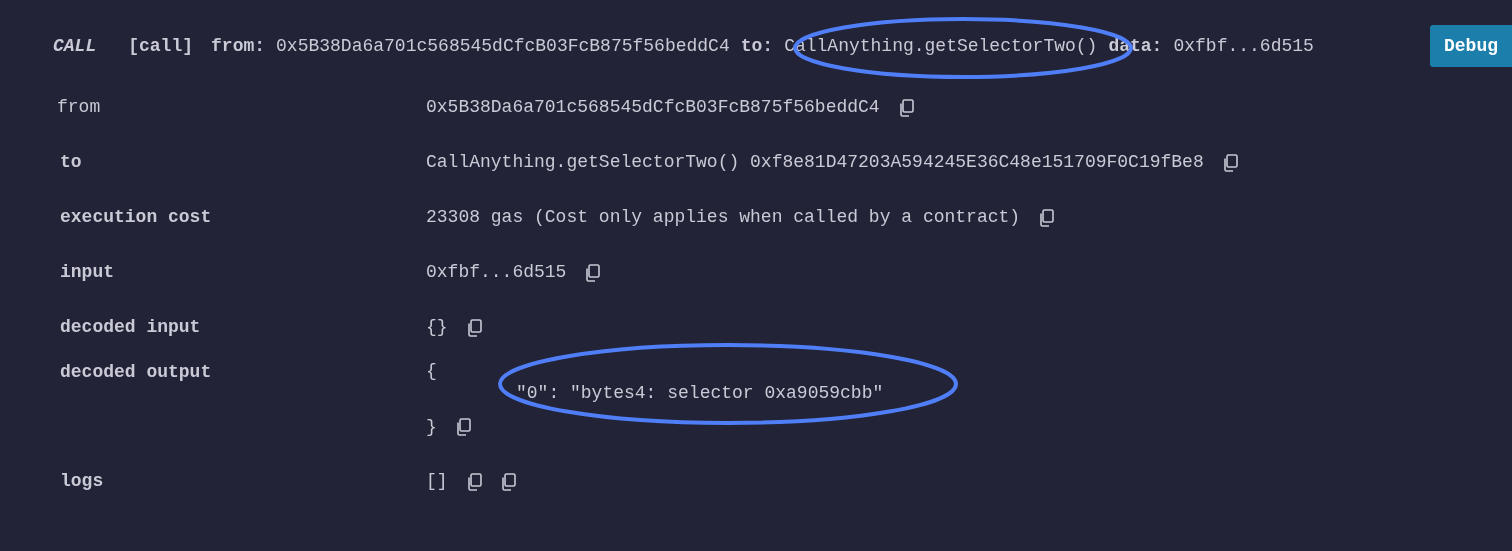  I want to click on call-type-label: CALL, so click(75, 46).